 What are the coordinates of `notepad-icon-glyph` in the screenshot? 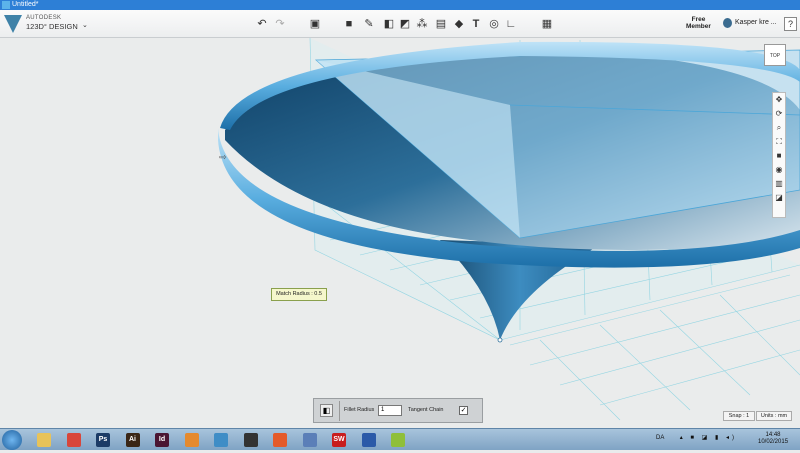 It's located at (398, 440).